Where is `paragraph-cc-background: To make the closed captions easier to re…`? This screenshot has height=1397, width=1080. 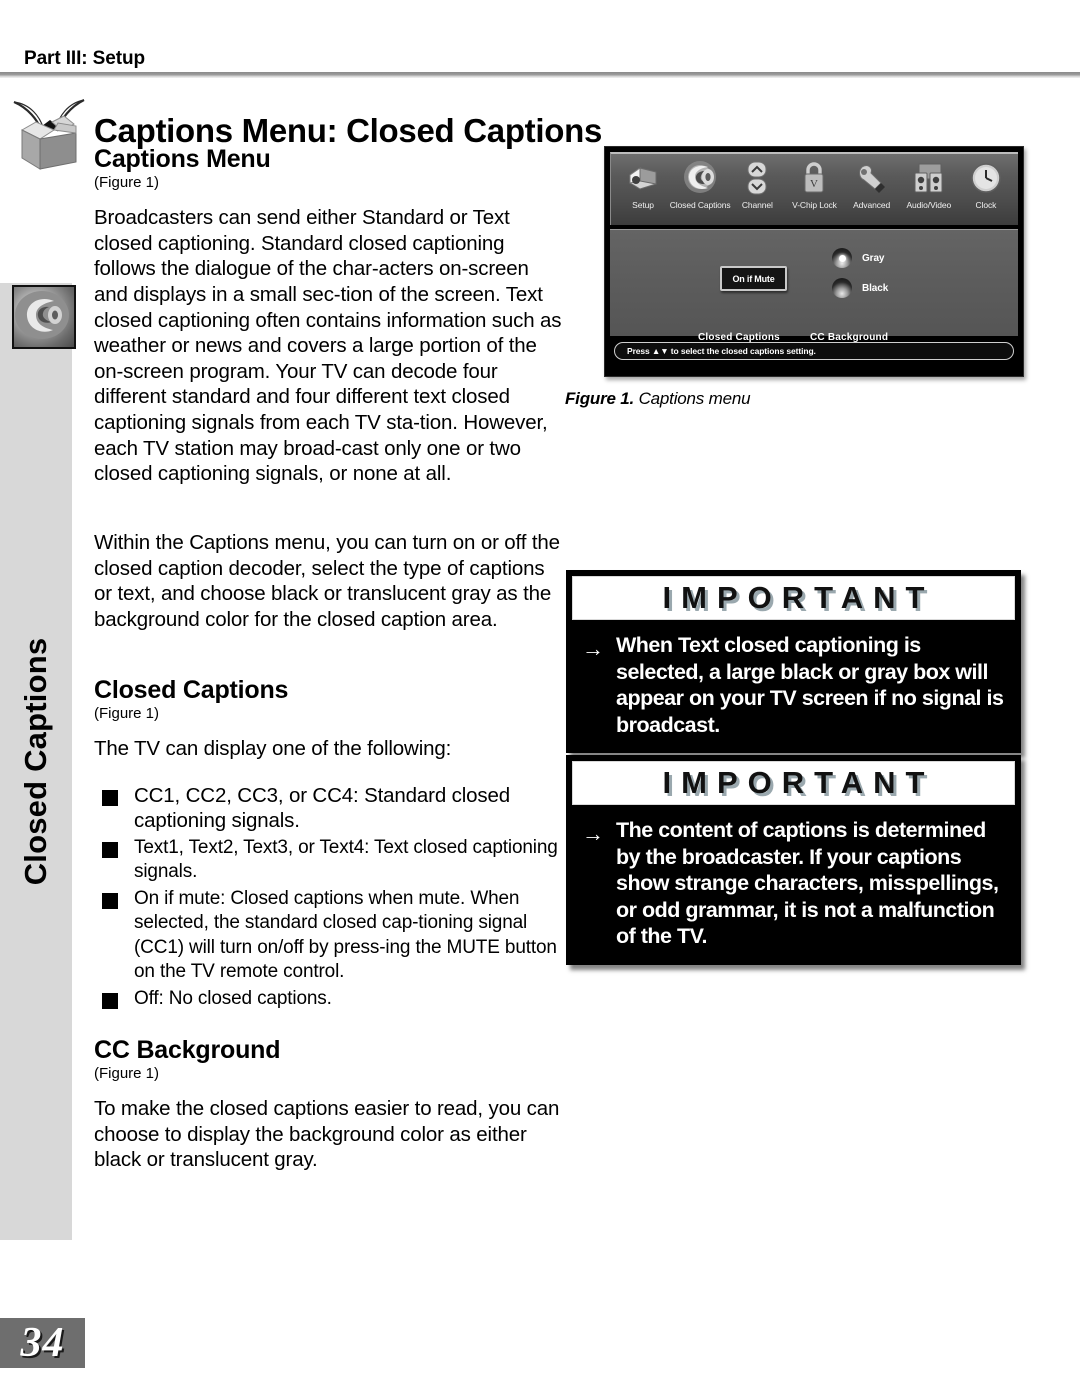 paragraph-cc-background: To make the closed captions easier to re… is located at coordinates (327, 1134).